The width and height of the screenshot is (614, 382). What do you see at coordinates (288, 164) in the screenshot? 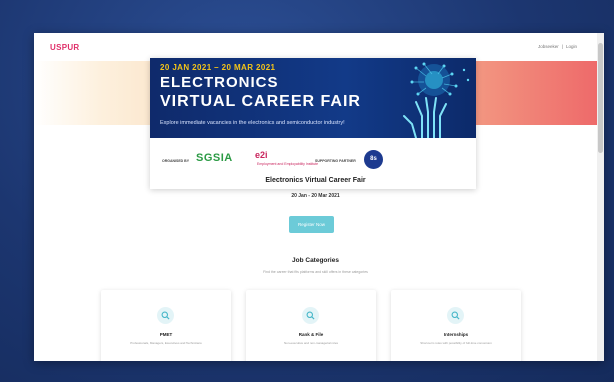
I see `e2i-logo-subtitle: Employment and Employability Institute` at bounding box center [288, 164].